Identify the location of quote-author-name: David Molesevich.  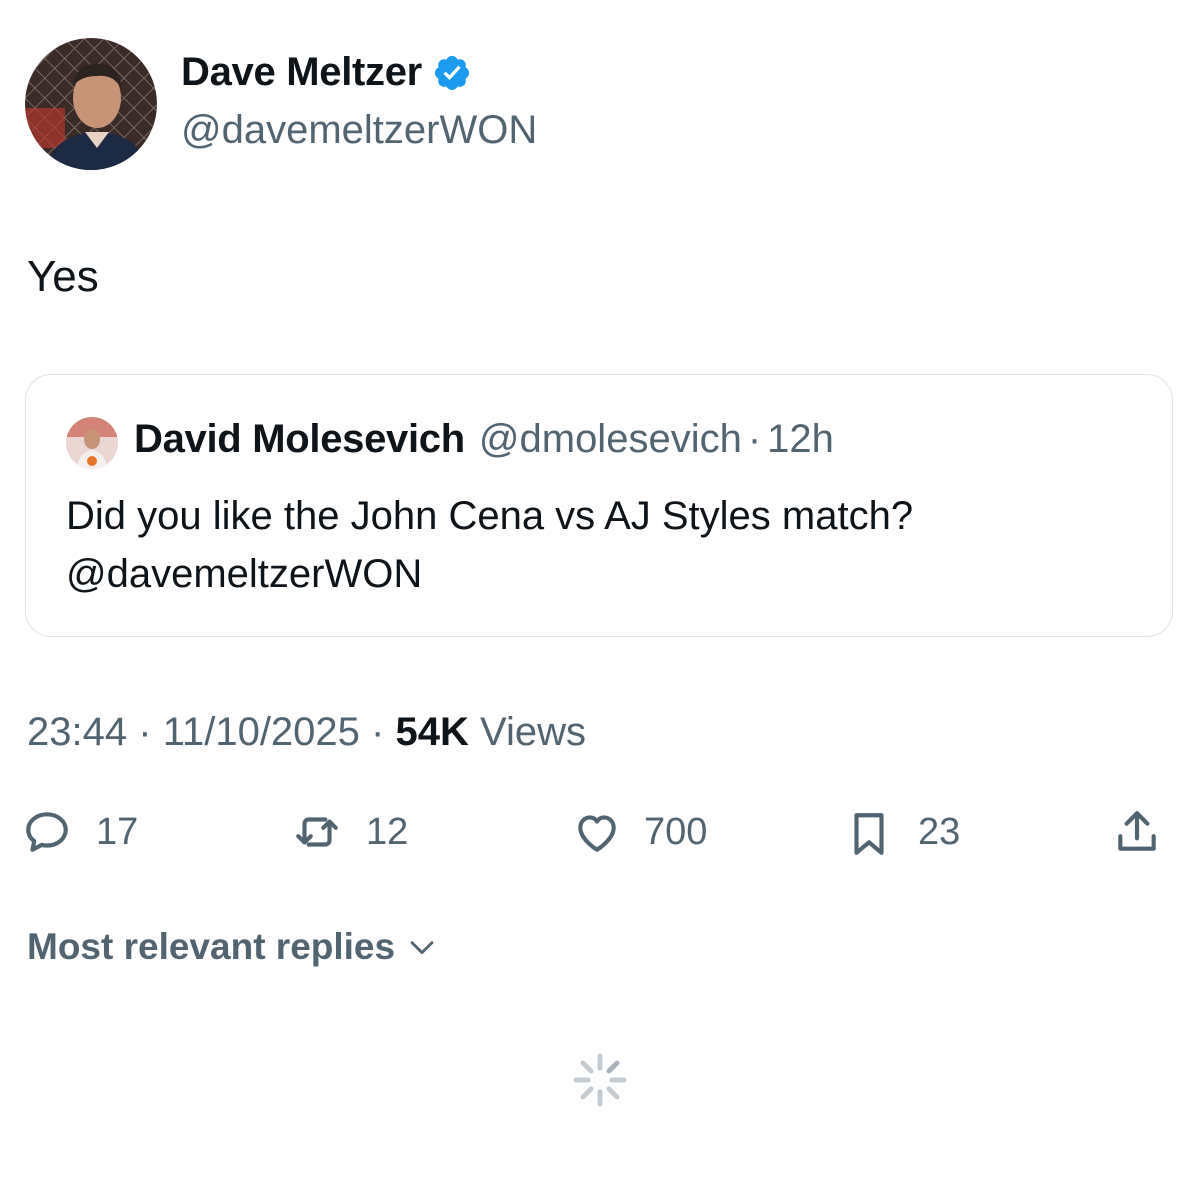
(299, 439).